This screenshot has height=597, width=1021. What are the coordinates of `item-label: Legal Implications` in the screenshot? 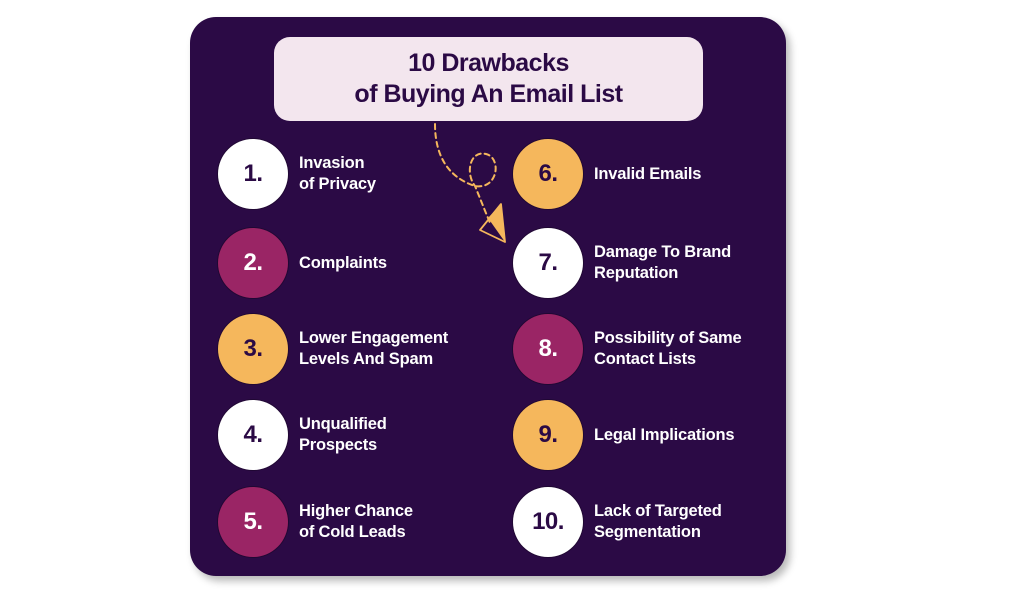 It's located at (664, 434).